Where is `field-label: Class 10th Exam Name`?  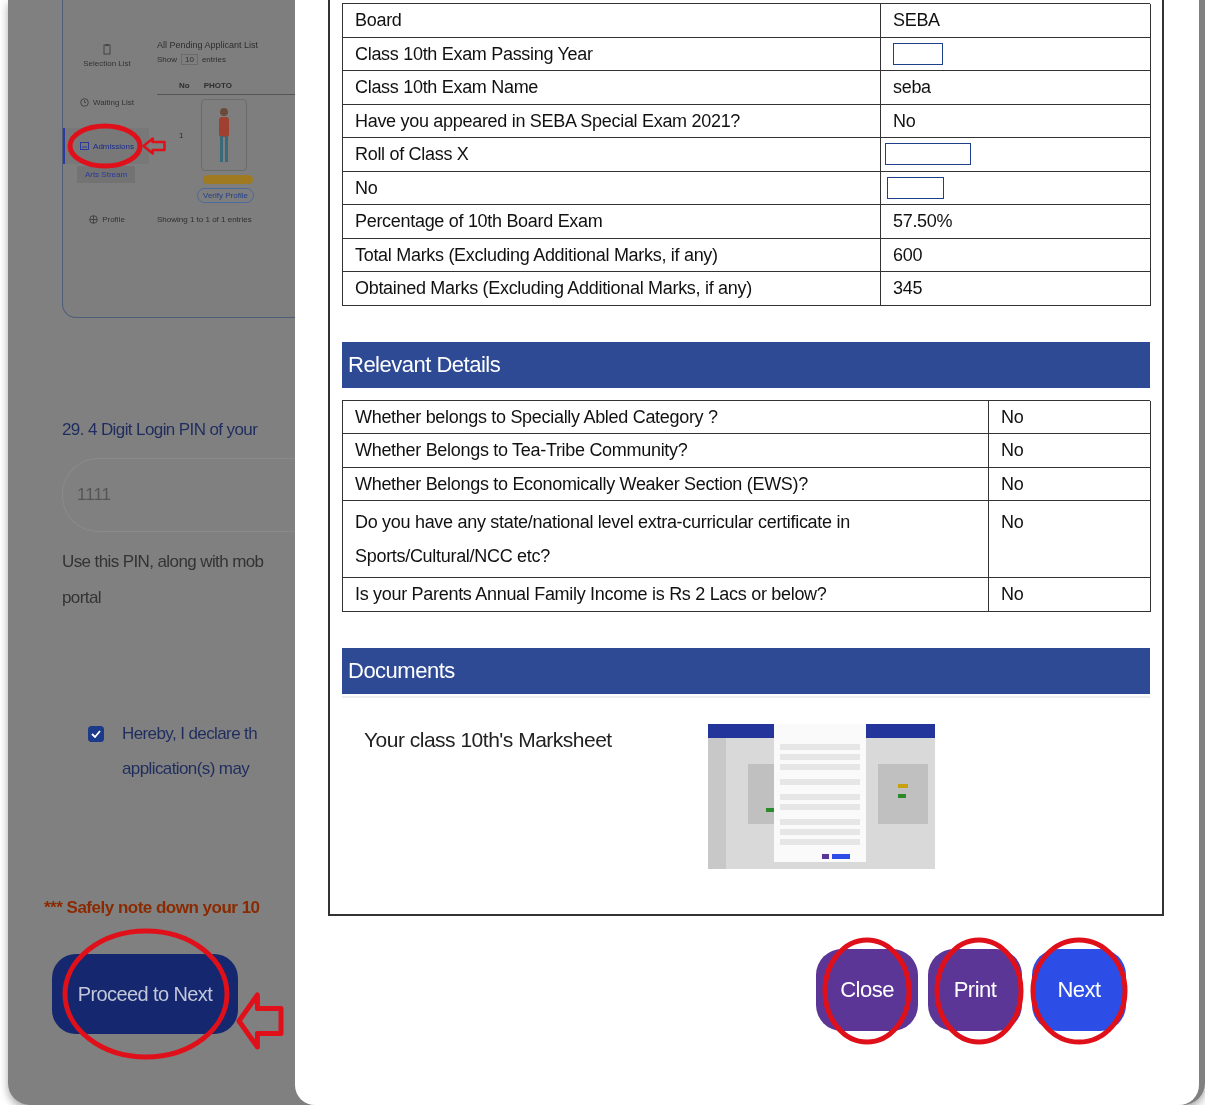
field-label: Class 10th Exam Name is located at coordinates (612, 88).